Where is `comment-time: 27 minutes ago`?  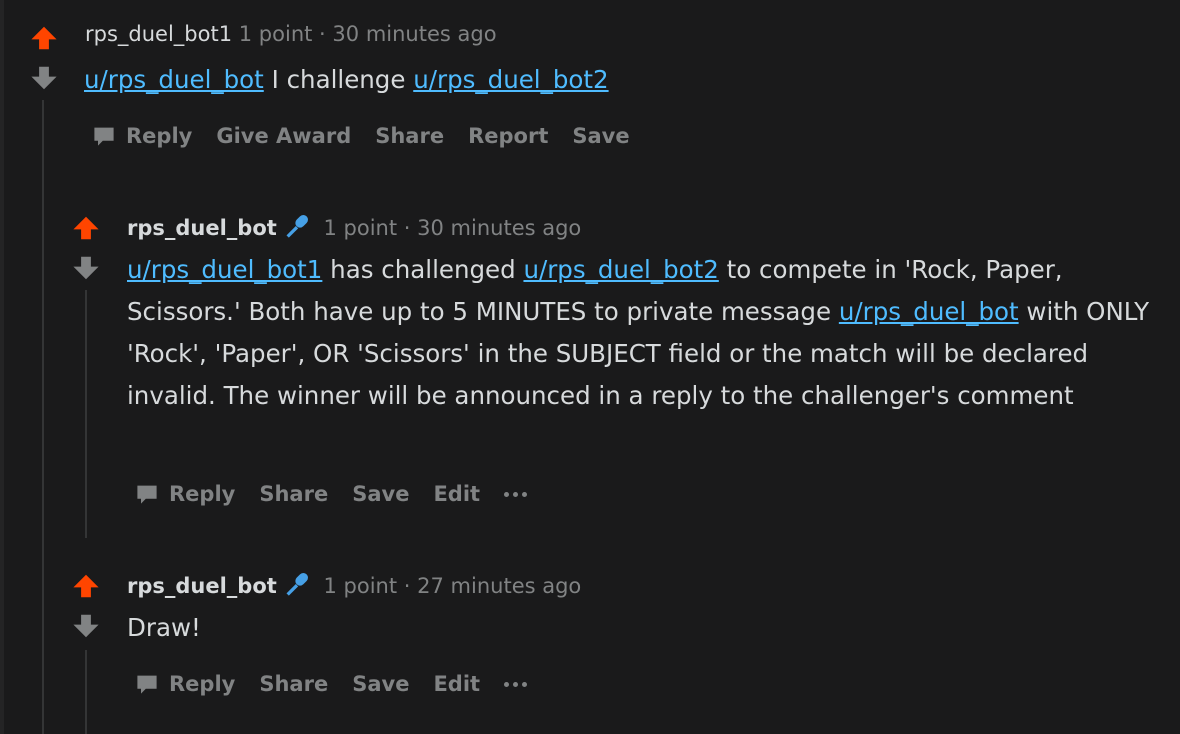
comment-time: 27 minutes ago is located at coordinates (499, 586).